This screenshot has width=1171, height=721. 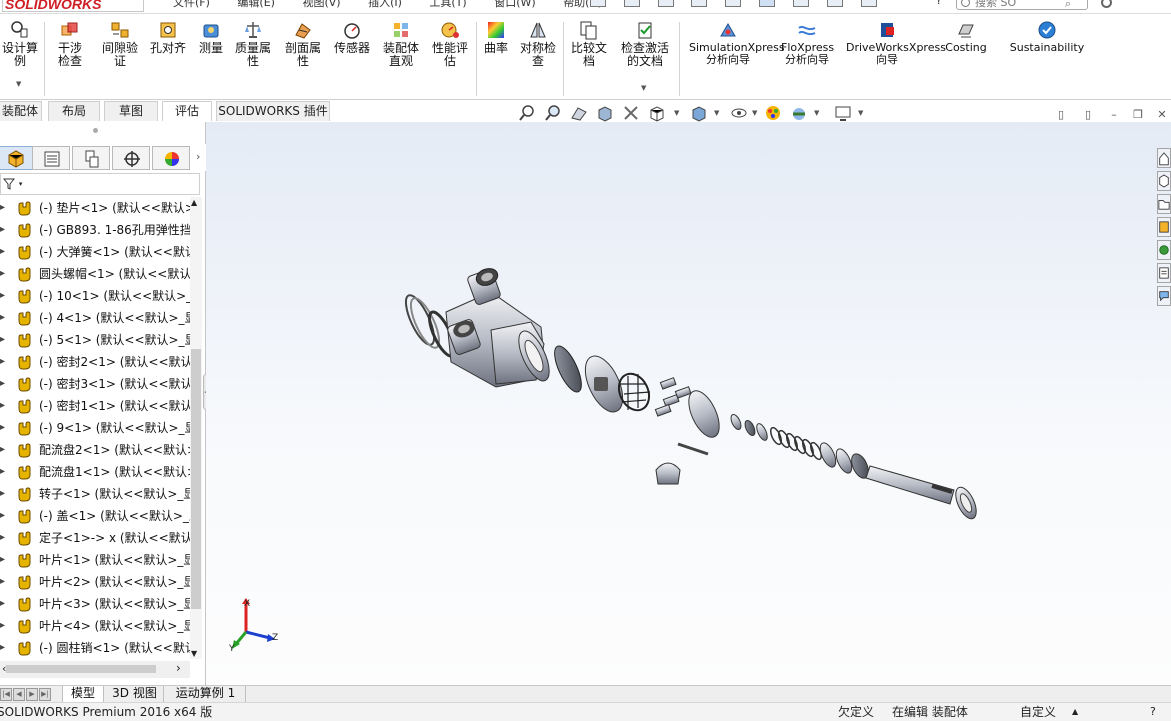 What do you see at coordinates (211, 37) in the screenshot?
I see `measure-button: 测量` at bounding box center [211, 37].